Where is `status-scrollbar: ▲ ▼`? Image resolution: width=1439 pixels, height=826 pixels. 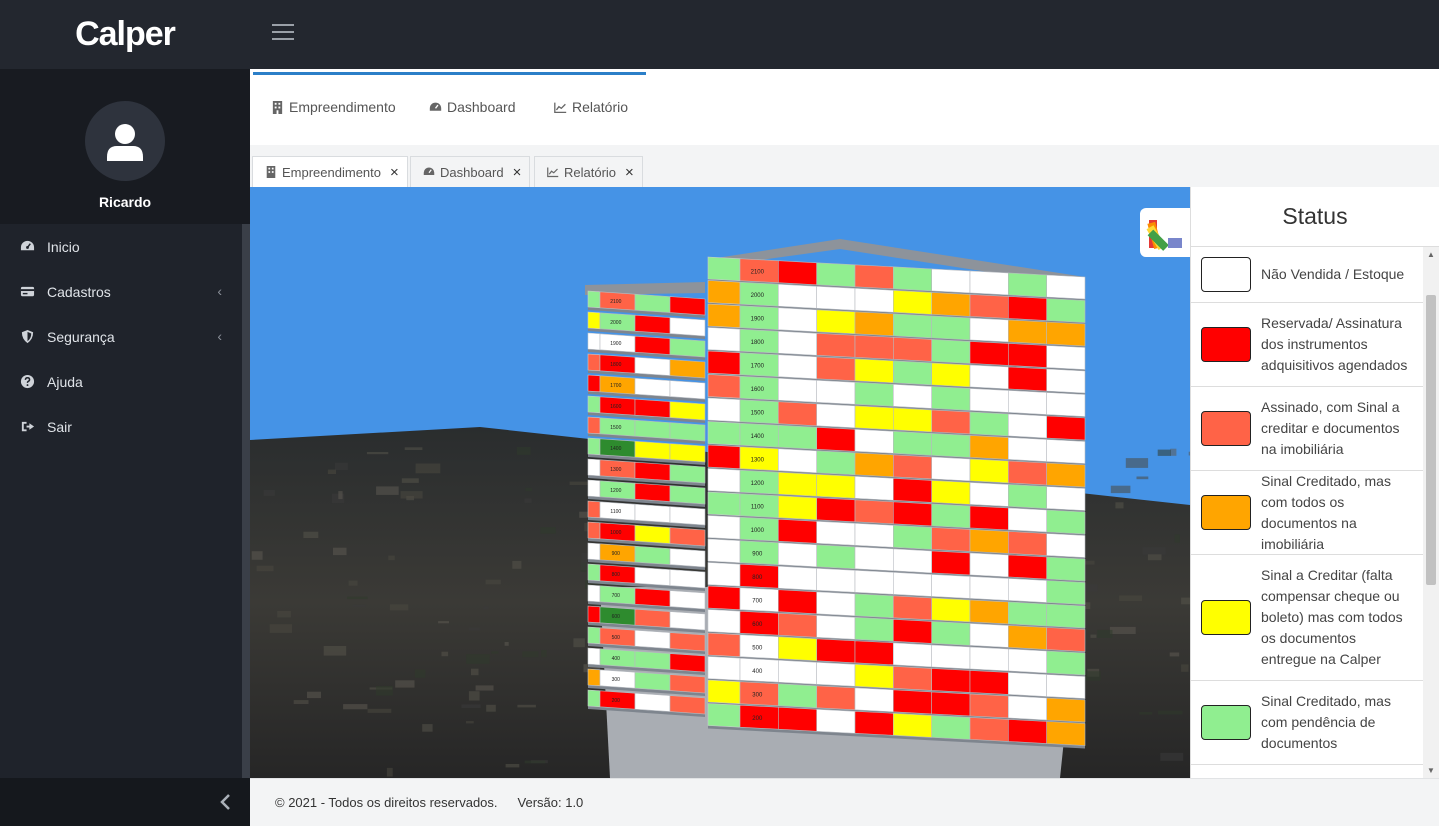 status-scrollbar: ▲ ▼ is located at coordinates (1431, 512).